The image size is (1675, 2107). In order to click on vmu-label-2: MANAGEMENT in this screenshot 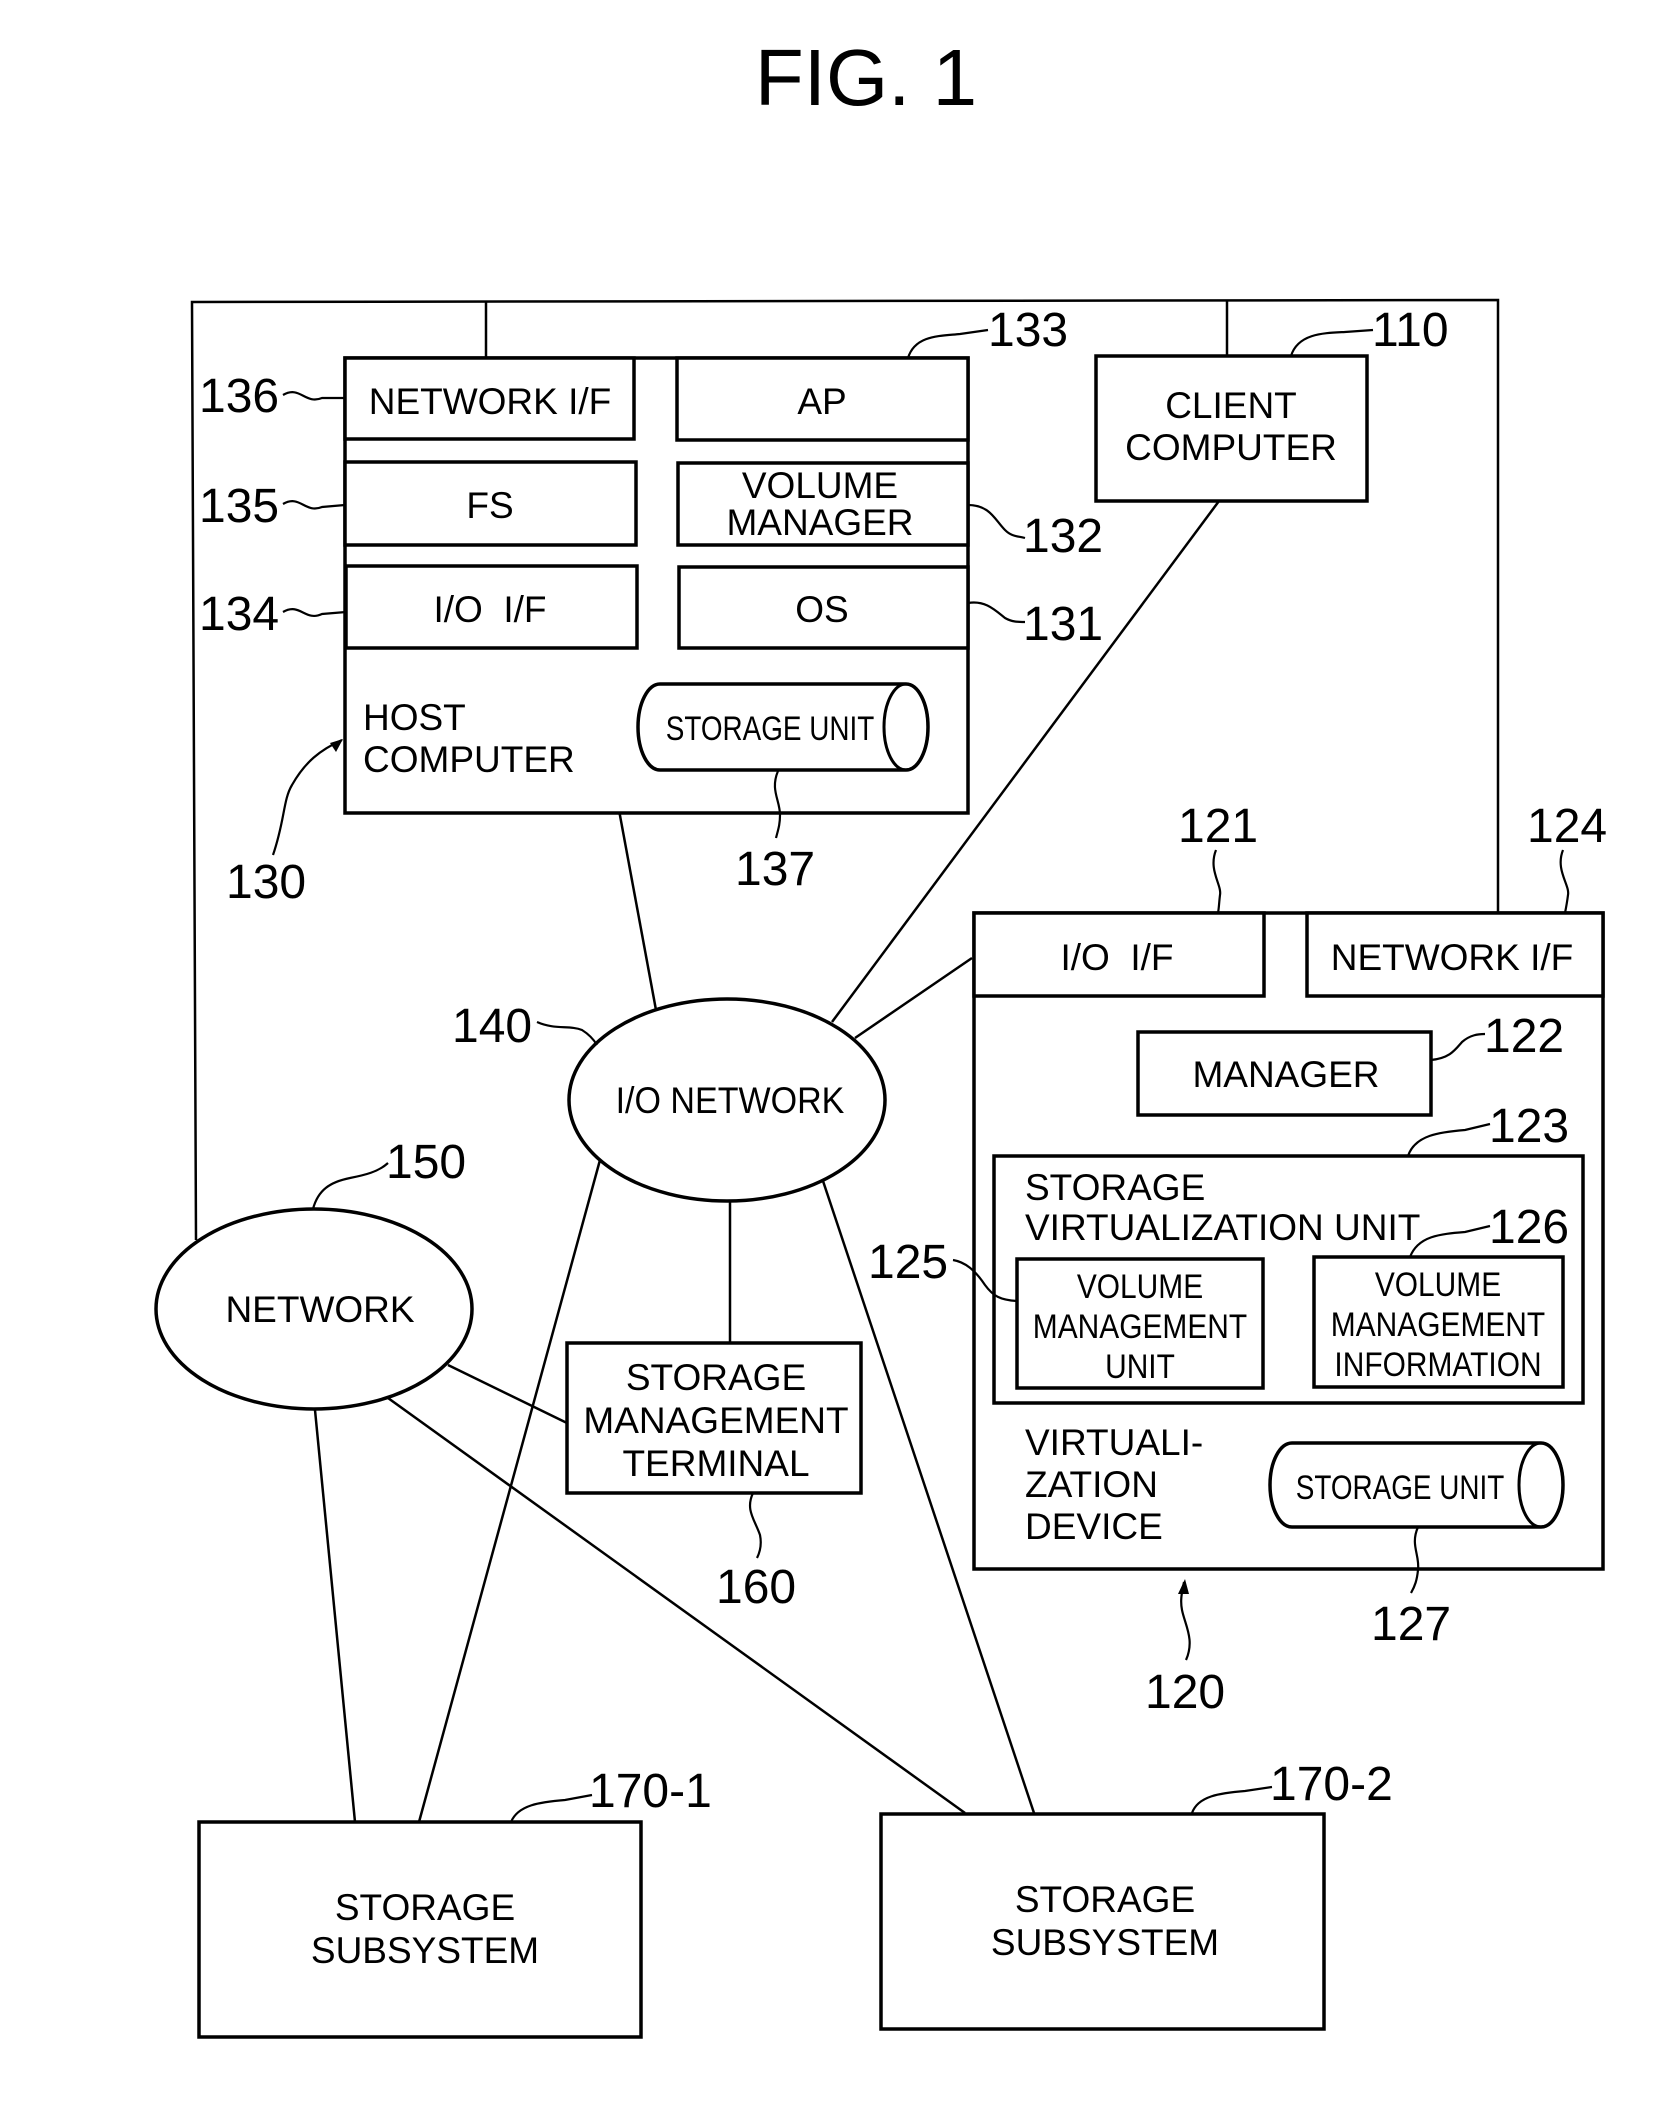, I will do `click(1140, 1326)`.